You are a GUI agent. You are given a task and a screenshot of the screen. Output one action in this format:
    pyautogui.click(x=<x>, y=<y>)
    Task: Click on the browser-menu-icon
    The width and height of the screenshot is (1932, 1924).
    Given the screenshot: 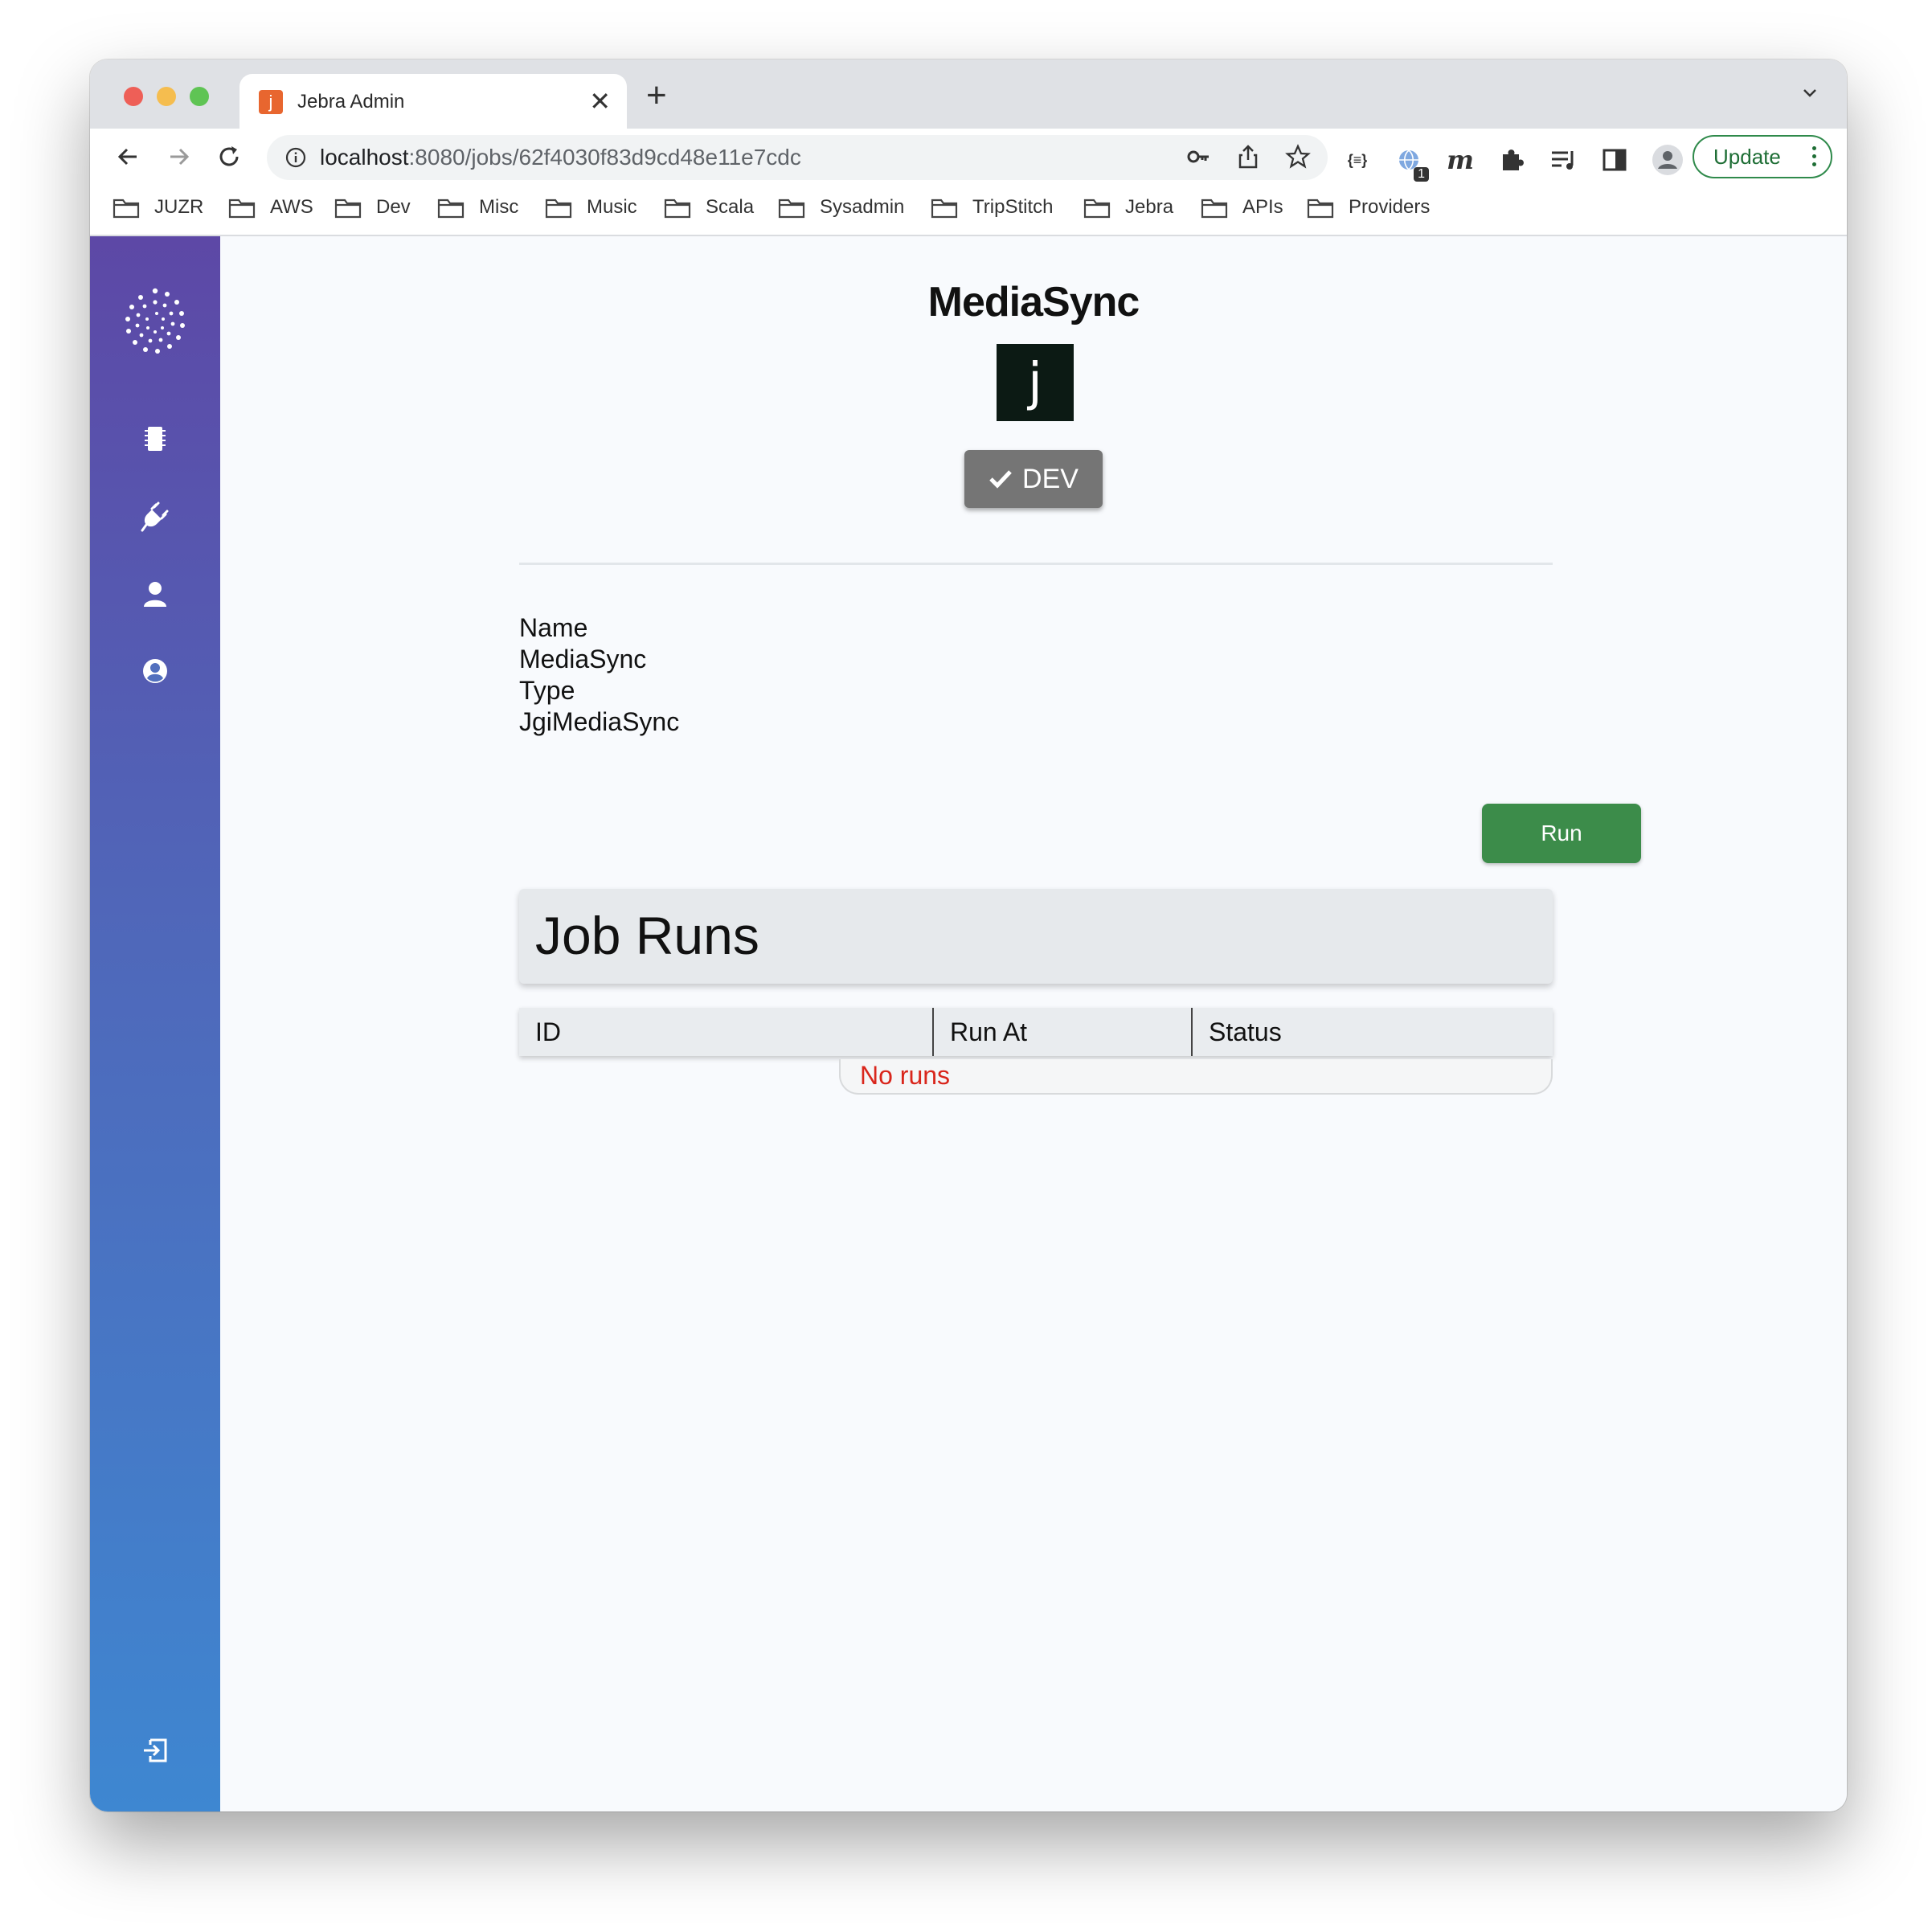 What is the action you would take?
    pyautogui.click(x=1814, y=156)
    